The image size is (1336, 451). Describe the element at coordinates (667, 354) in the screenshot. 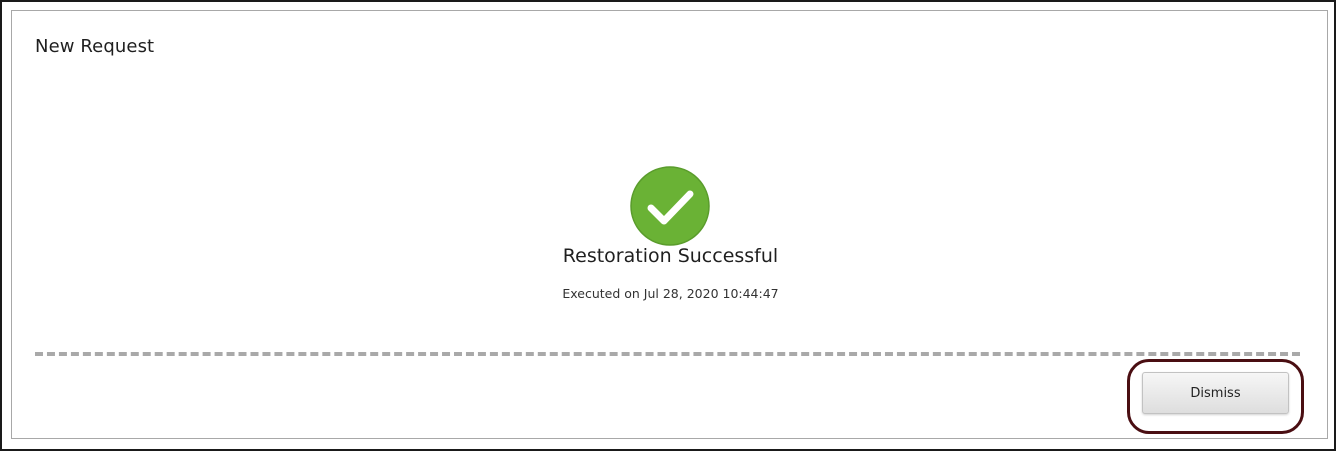

I see `dashed-divider` at that location.